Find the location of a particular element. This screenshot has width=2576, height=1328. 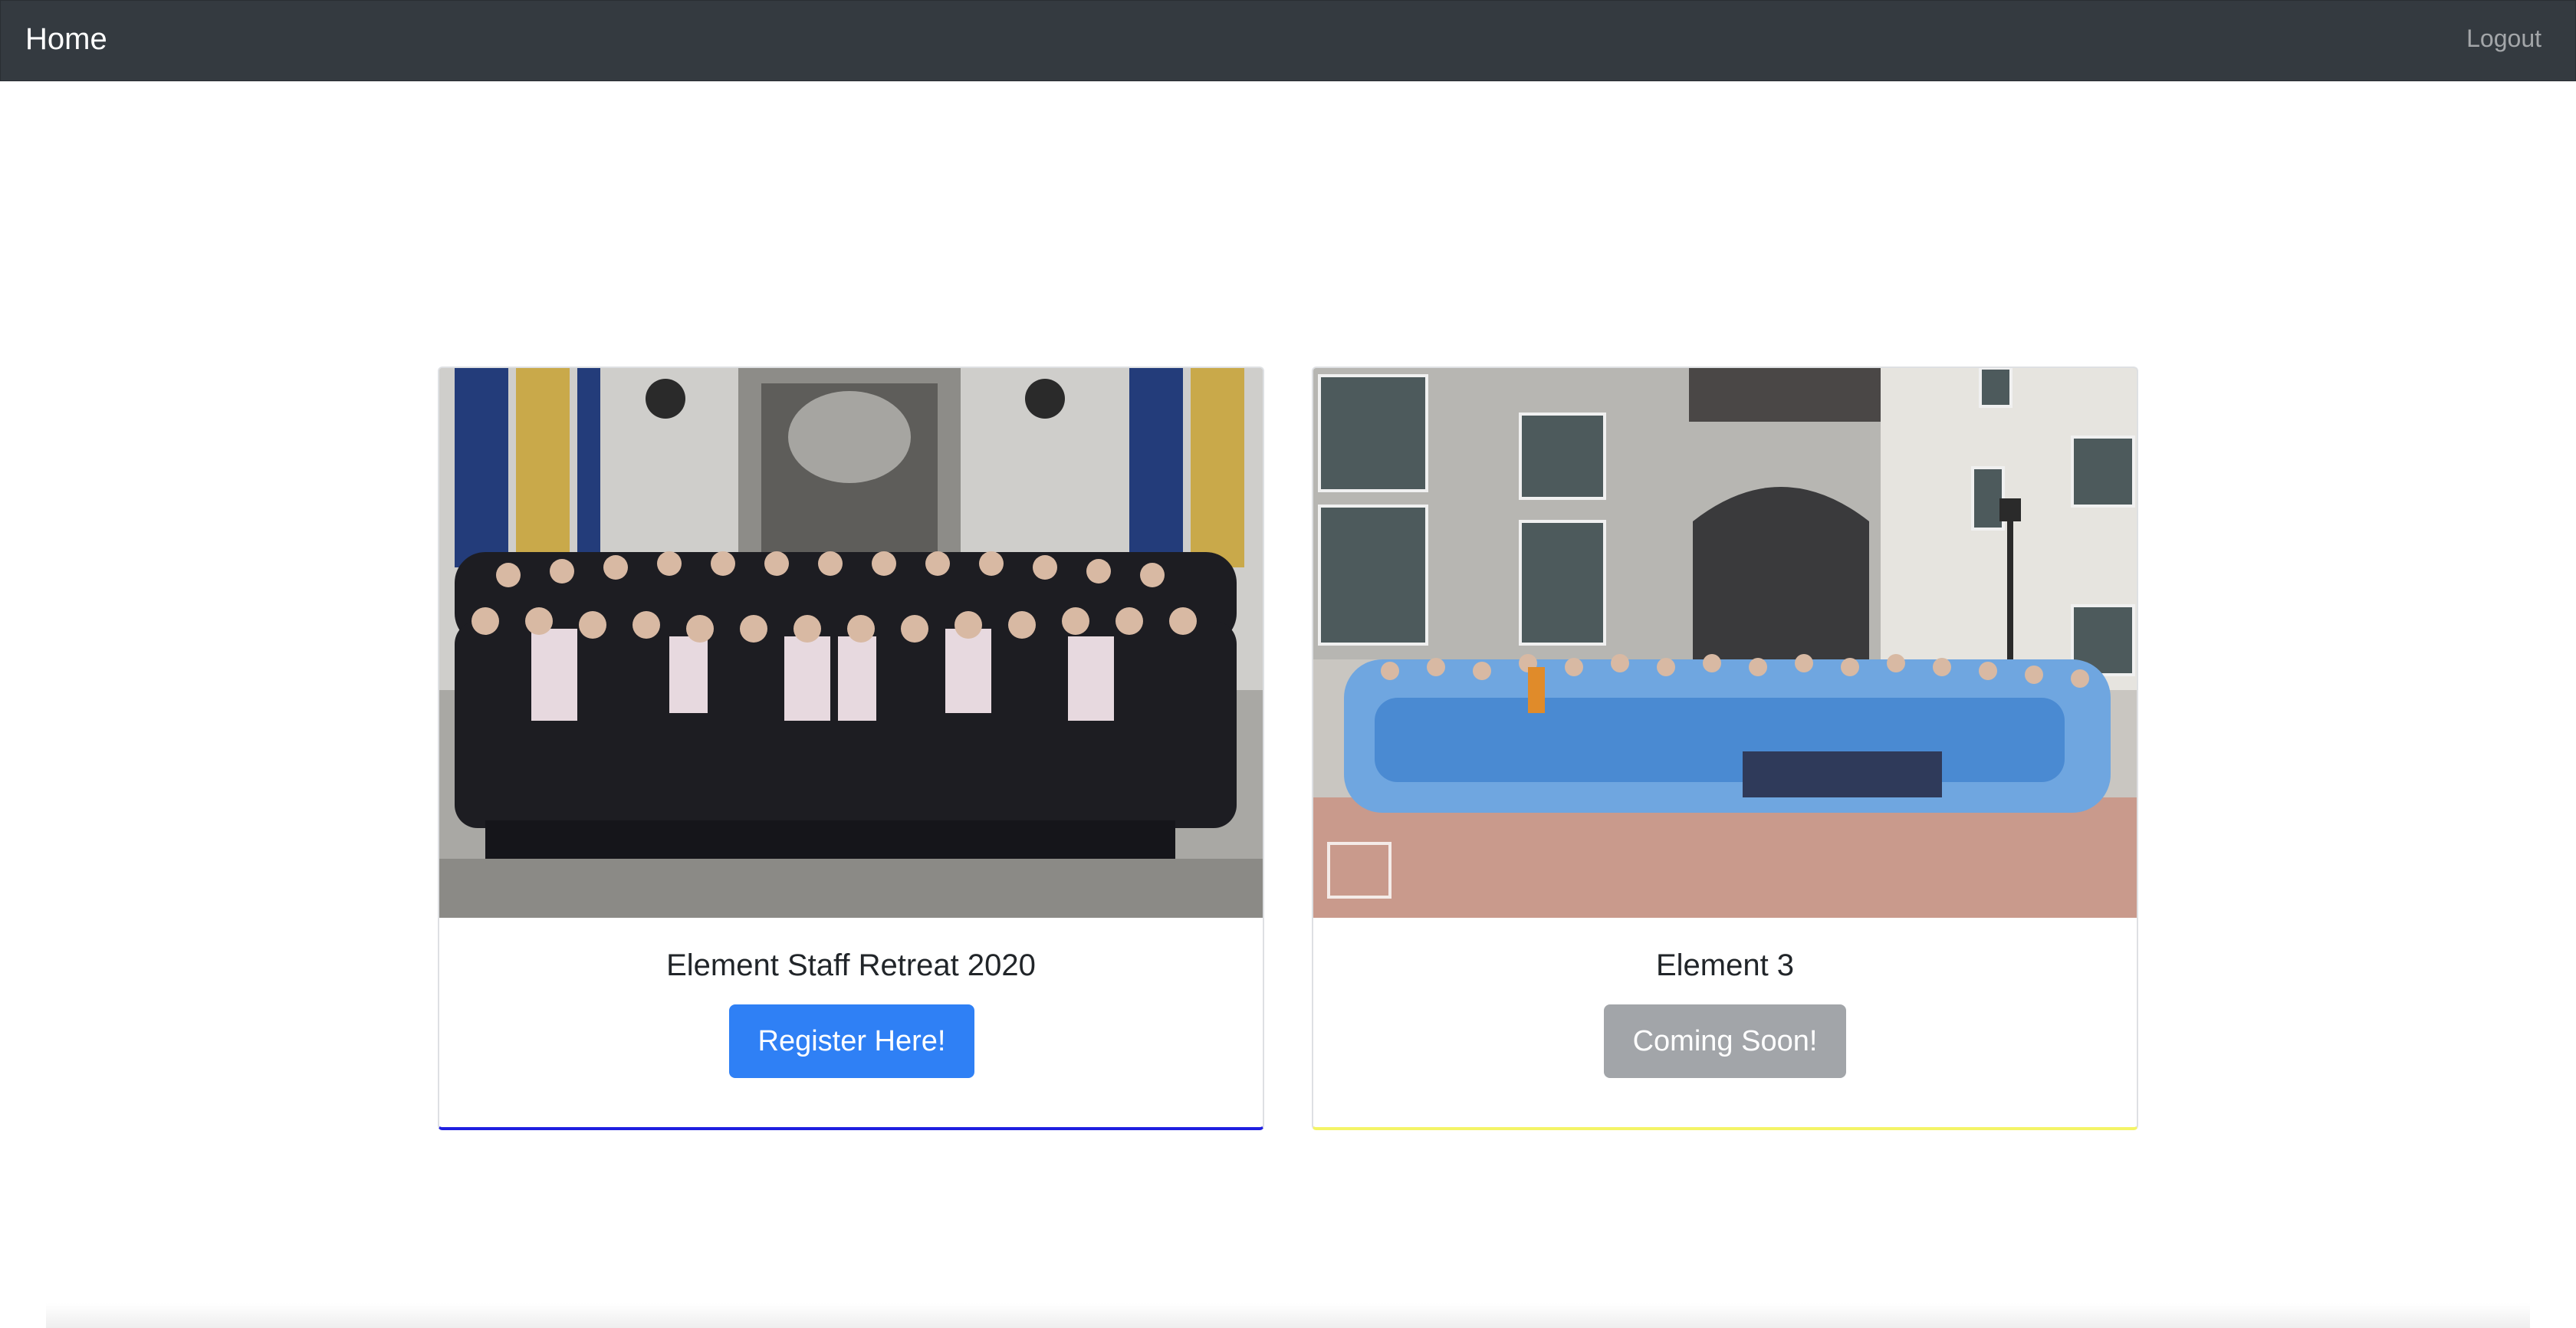

register-button: Register Here! is located at coordinates (852, 1041).